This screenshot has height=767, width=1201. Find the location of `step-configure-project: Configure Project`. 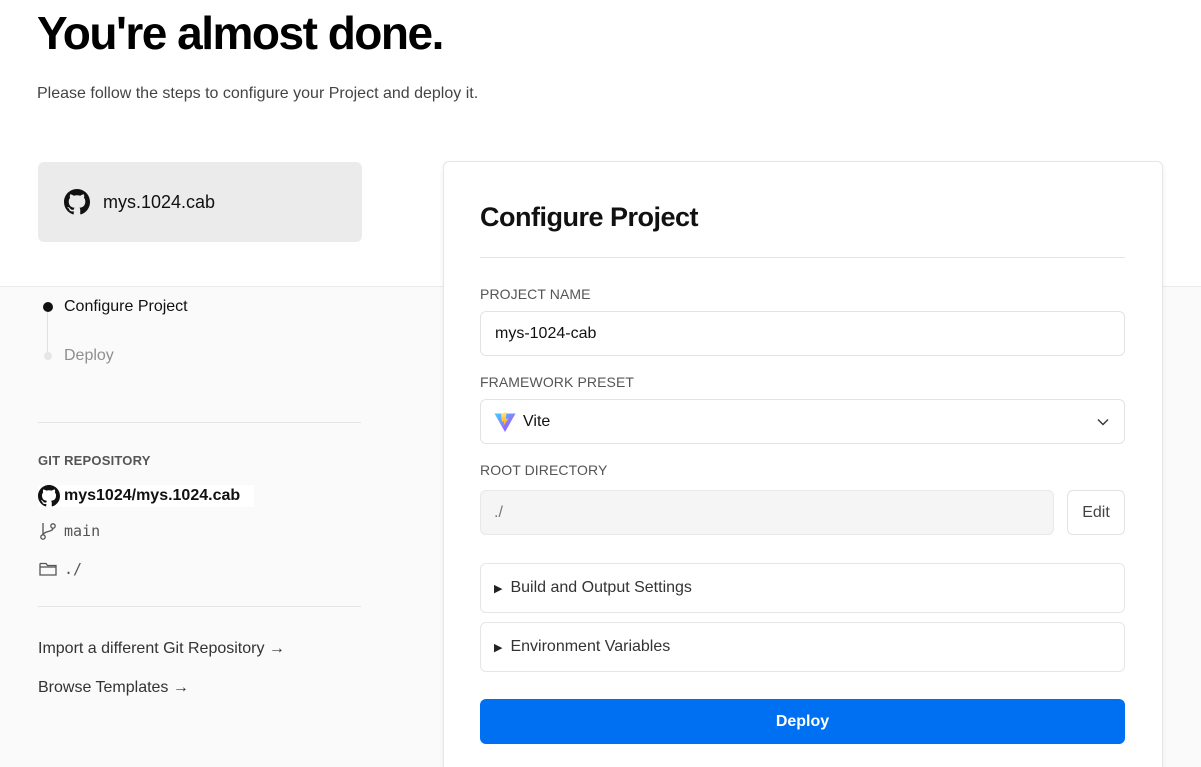

step-configure-project: Configure Project is located at coordinates (115, 307).